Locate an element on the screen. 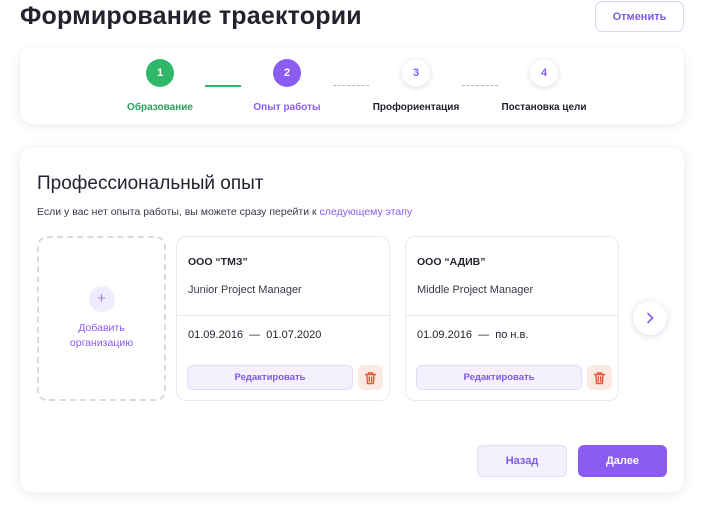 The height and width of the screenshot is (523, 704). step-work-experience: 2 Опыт работы is located at coordinates (287, 86).